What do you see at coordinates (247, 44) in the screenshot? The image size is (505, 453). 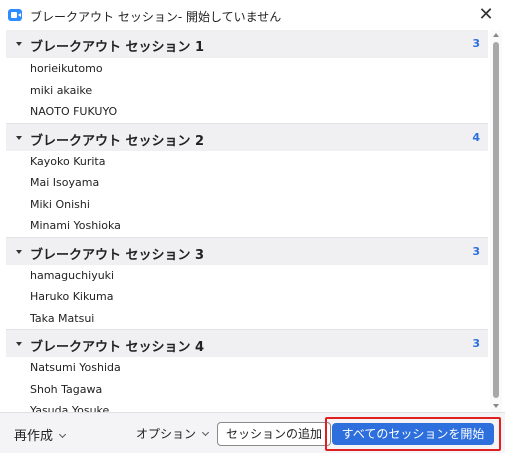 I see `session-header: ブレークアウト セッション 1 3` at bounding box center [247, 44].